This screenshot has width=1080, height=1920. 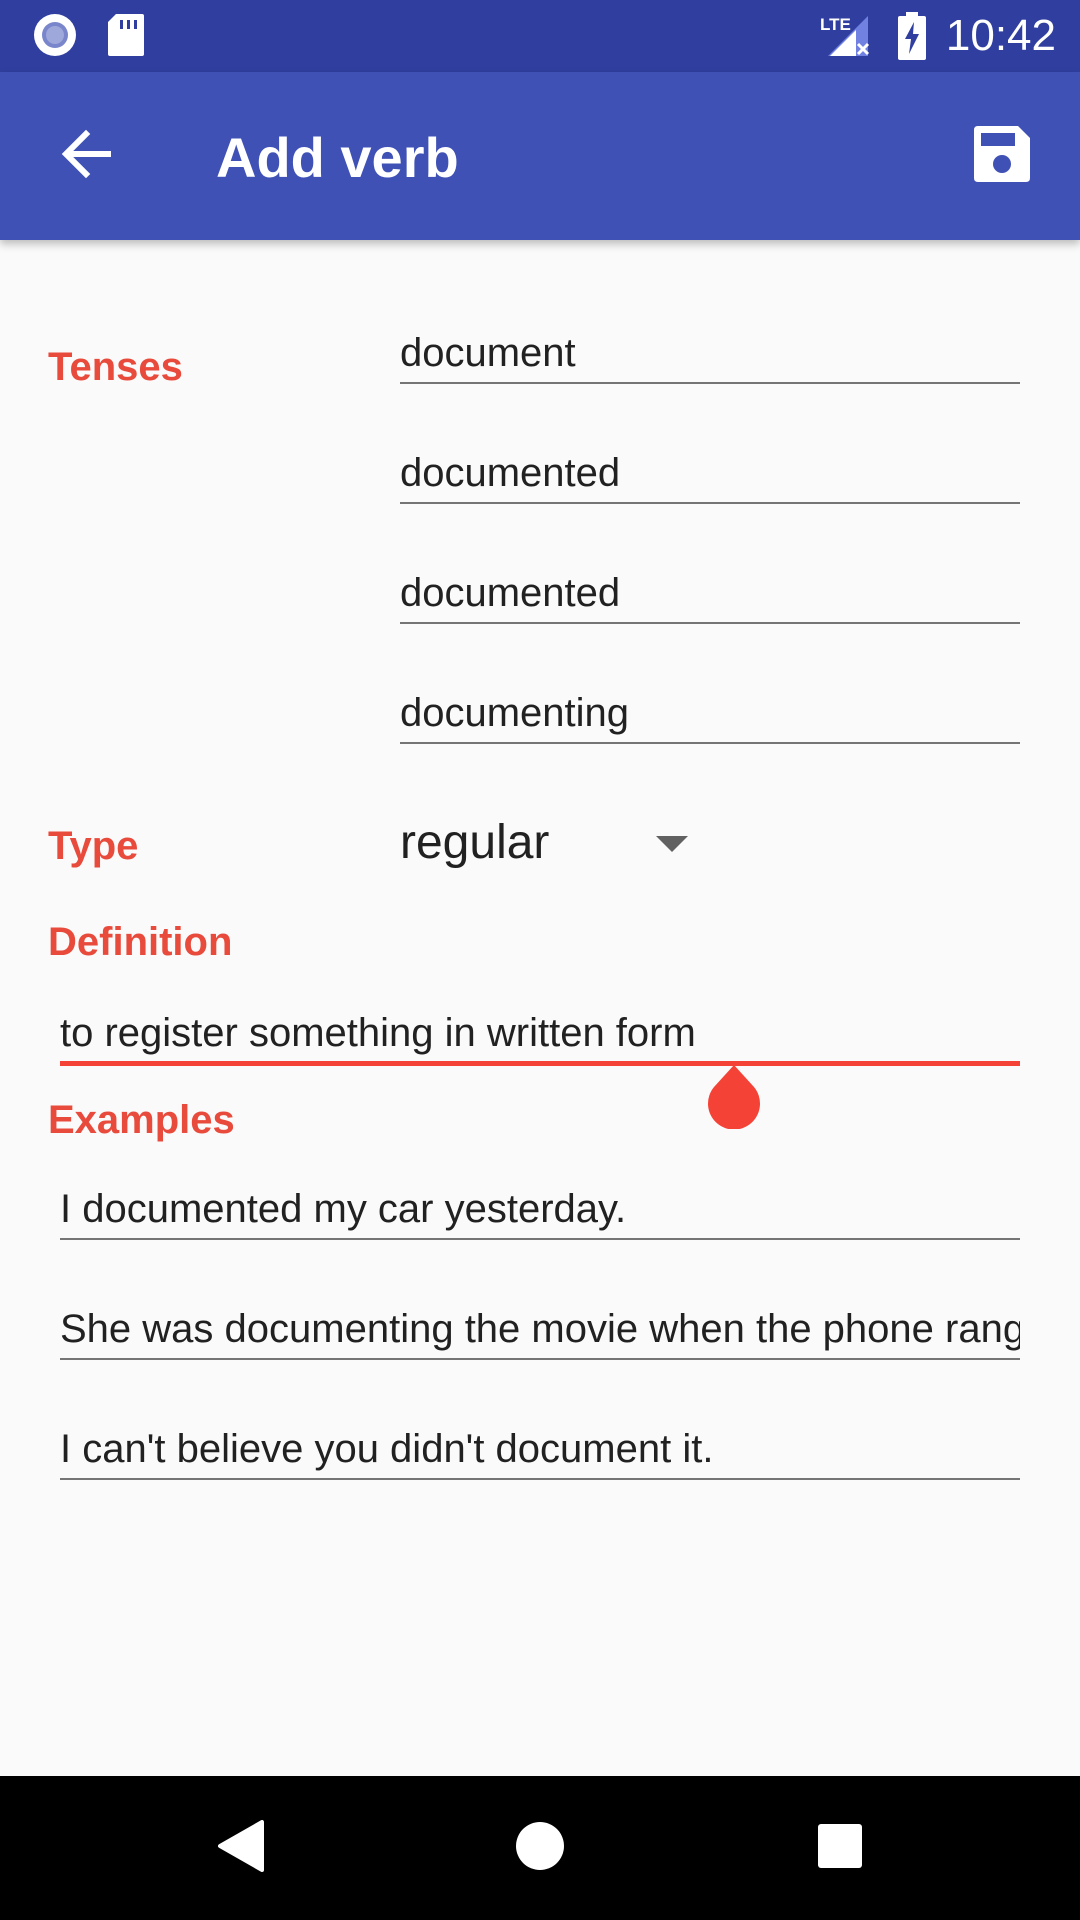 I want to click on app-bar: Add verb, so click(x=540, y=156).